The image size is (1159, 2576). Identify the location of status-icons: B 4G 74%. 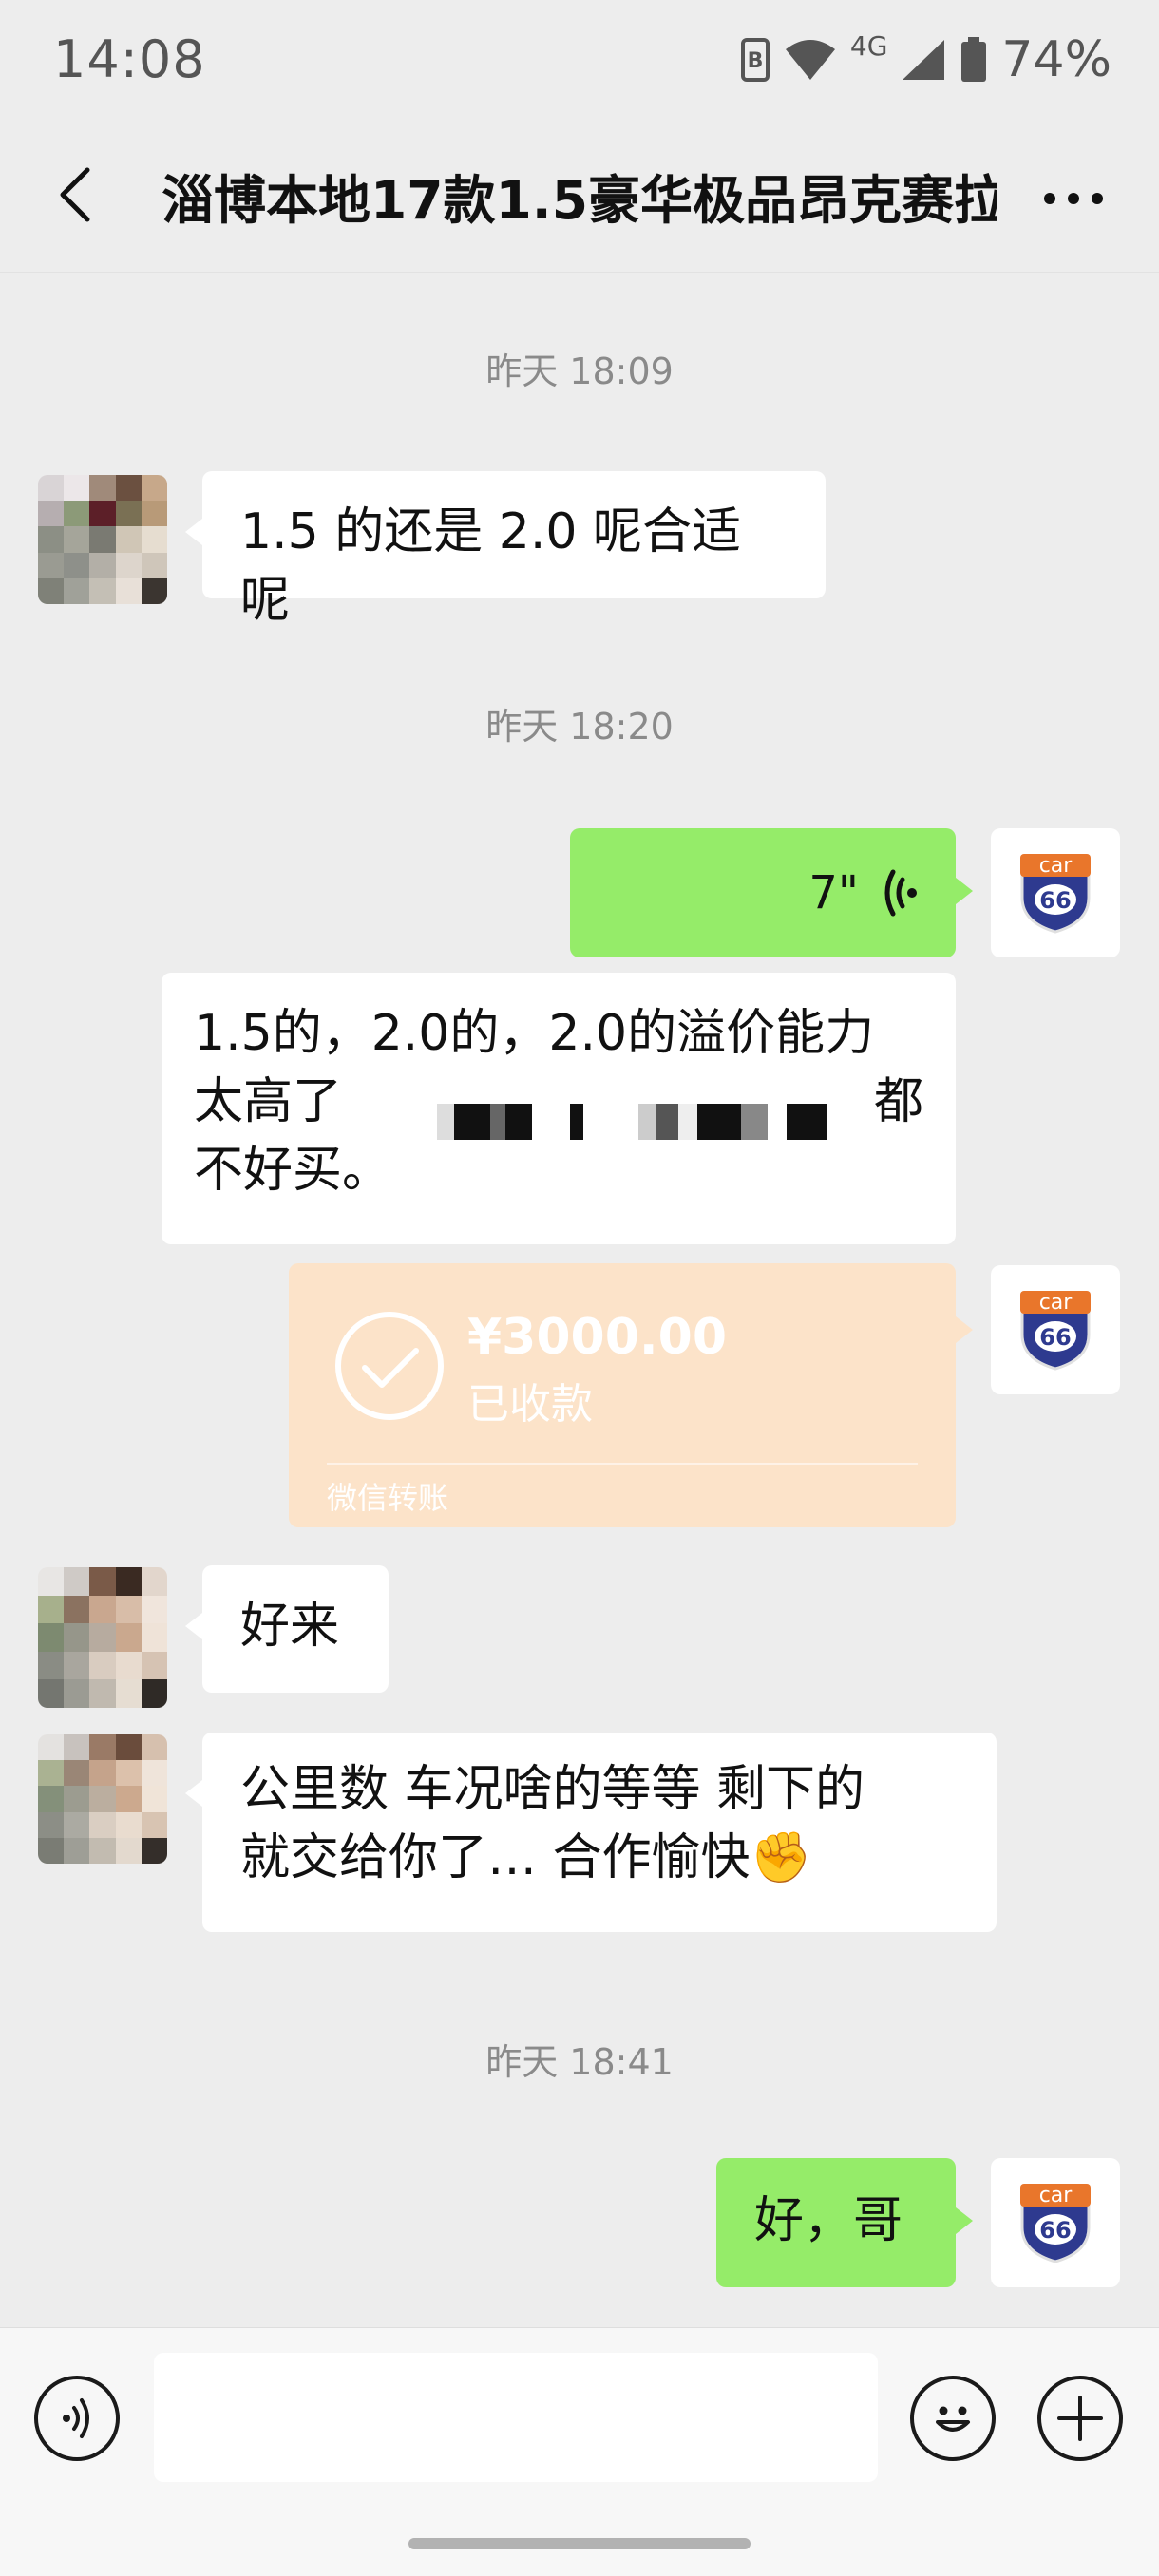
(926, 59).